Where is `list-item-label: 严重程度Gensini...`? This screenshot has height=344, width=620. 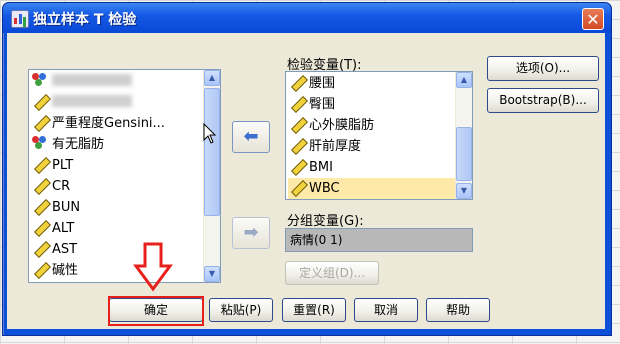
list-item-label: 严重程度Gensini... is located at coordinates (108, 123).